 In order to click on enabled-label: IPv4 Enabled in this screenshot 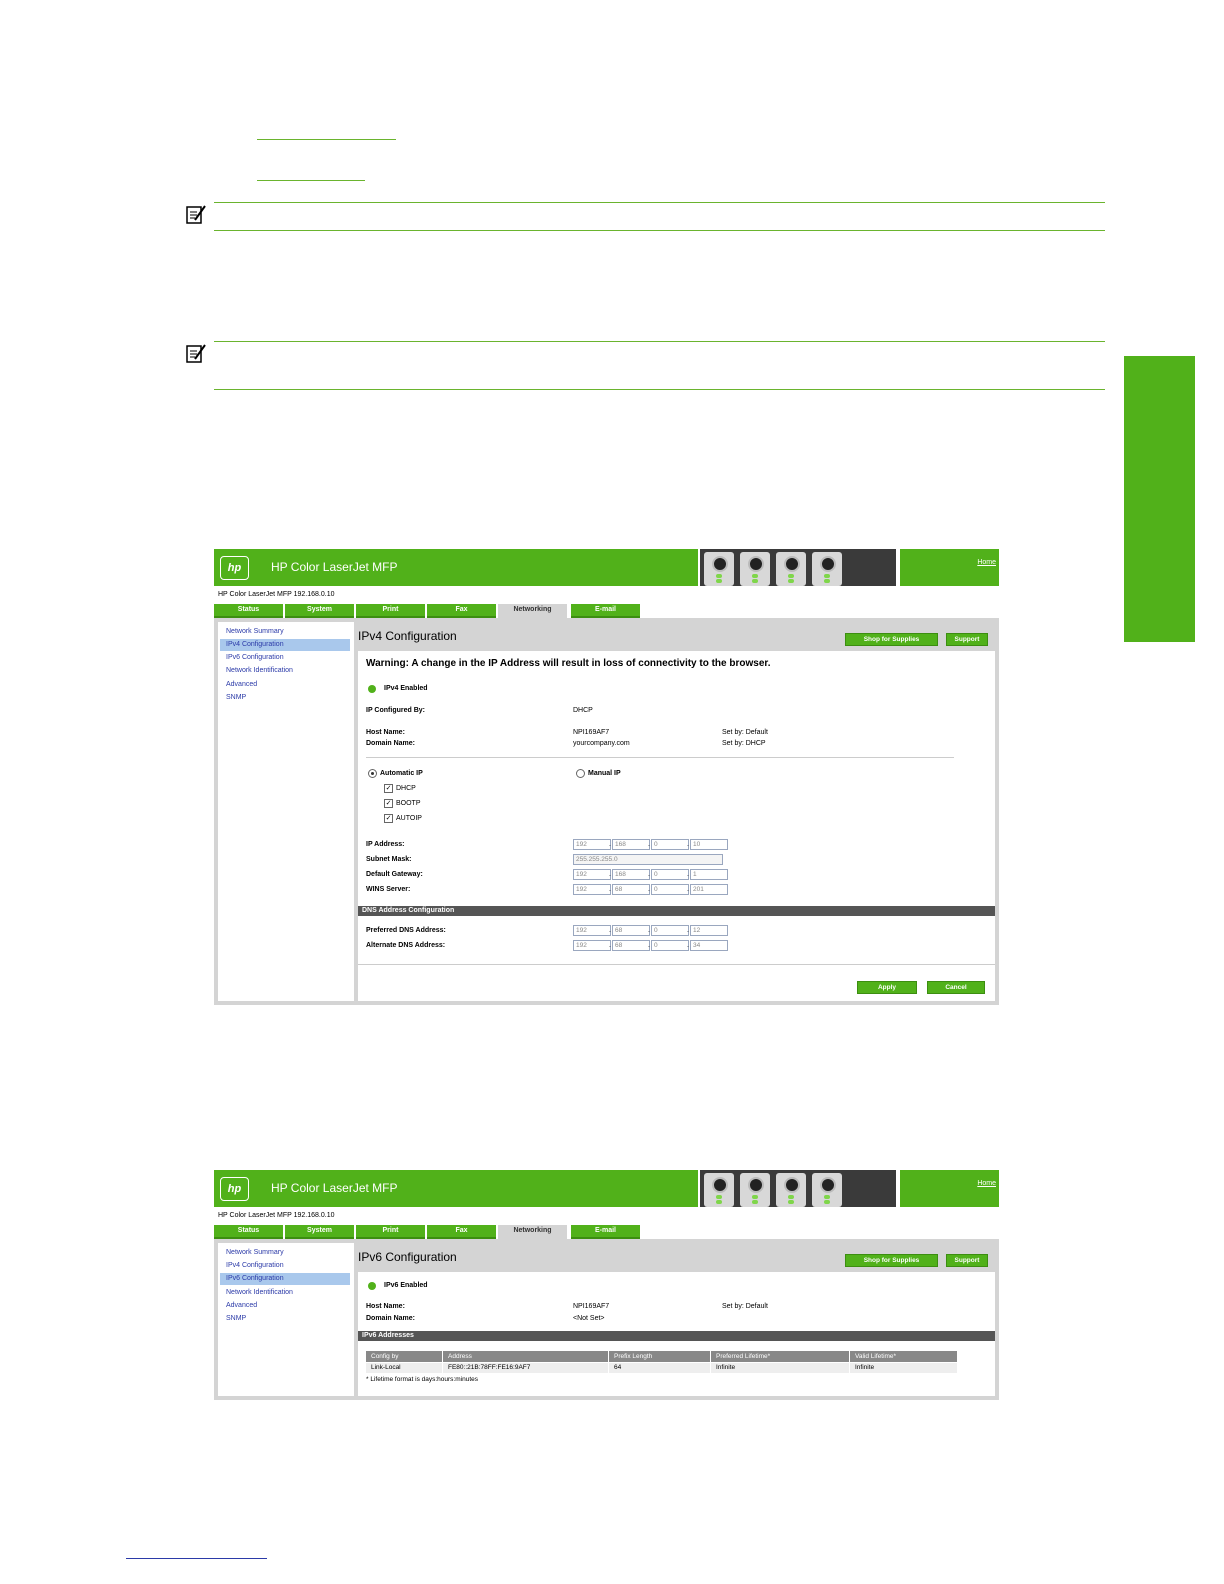, I will do `click(406, 688)`.